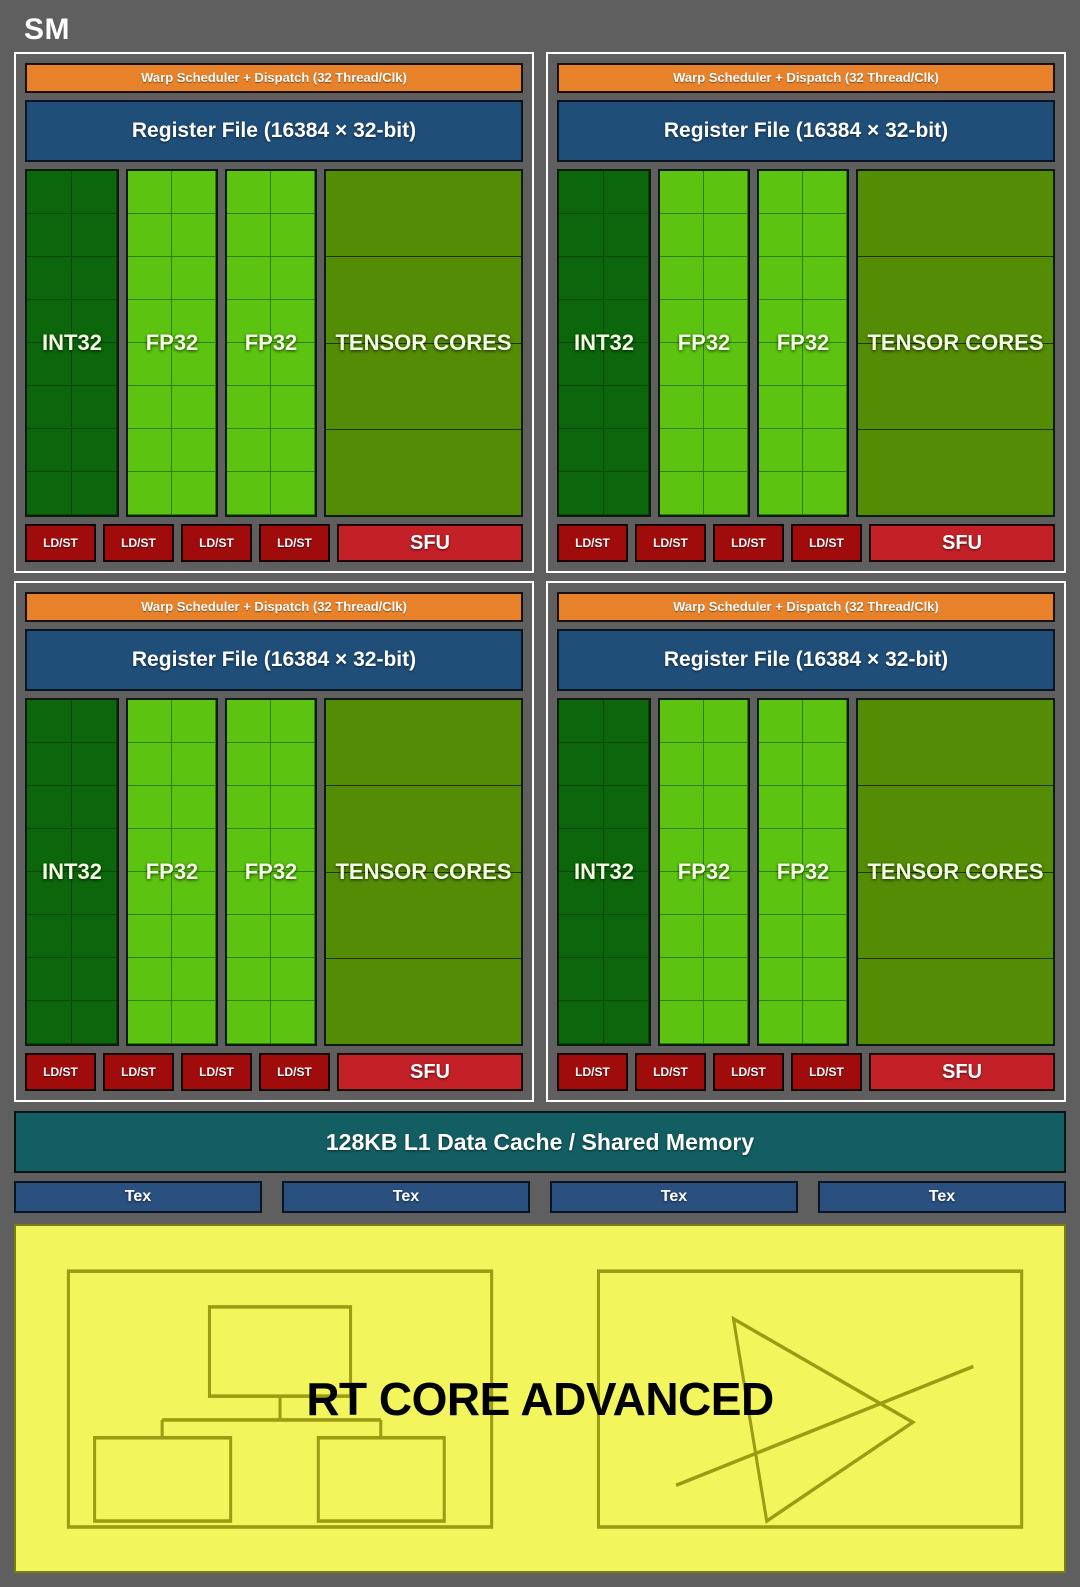  I want to click on tensor-band-grid, so click(423, 343).